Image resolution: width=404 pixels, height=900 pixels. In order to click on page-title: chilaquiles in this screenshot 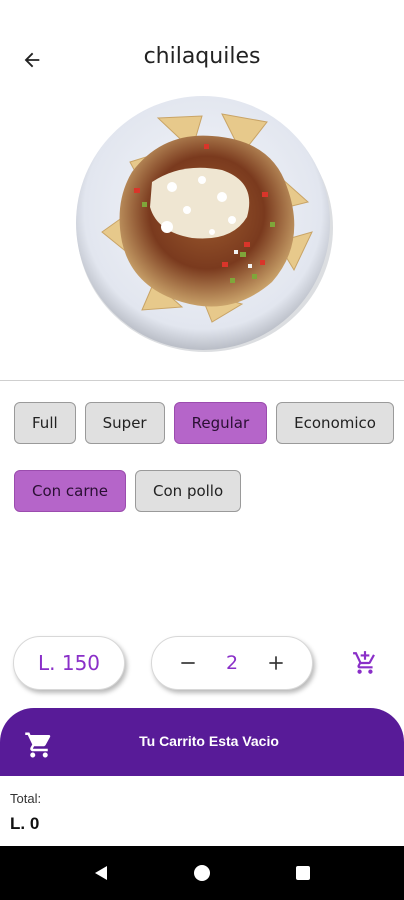, I will do `click(202, 56)`.